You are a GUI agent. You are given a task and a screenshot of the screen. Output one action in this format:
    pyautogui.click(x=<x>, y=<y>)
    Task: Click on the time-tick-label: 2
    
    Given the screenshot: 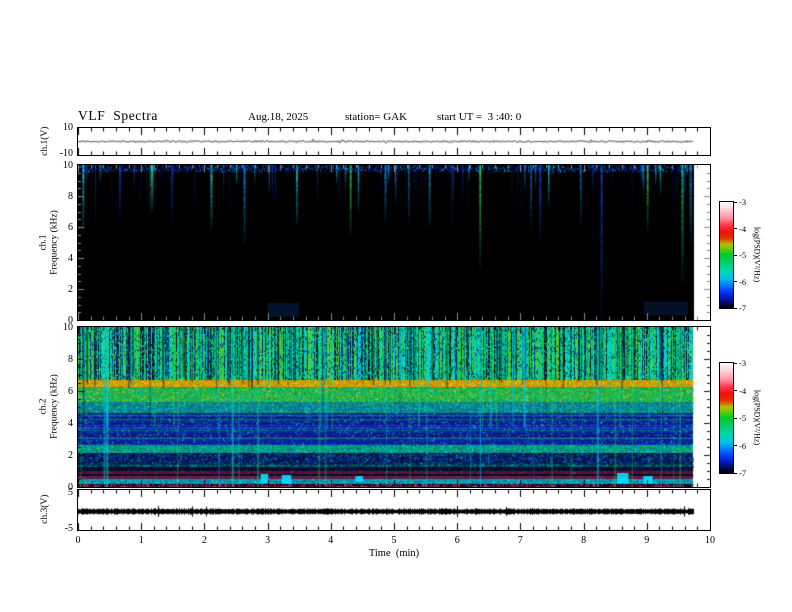 What is the action you would take?
    pyautogui.click(x=204, y=540)
    